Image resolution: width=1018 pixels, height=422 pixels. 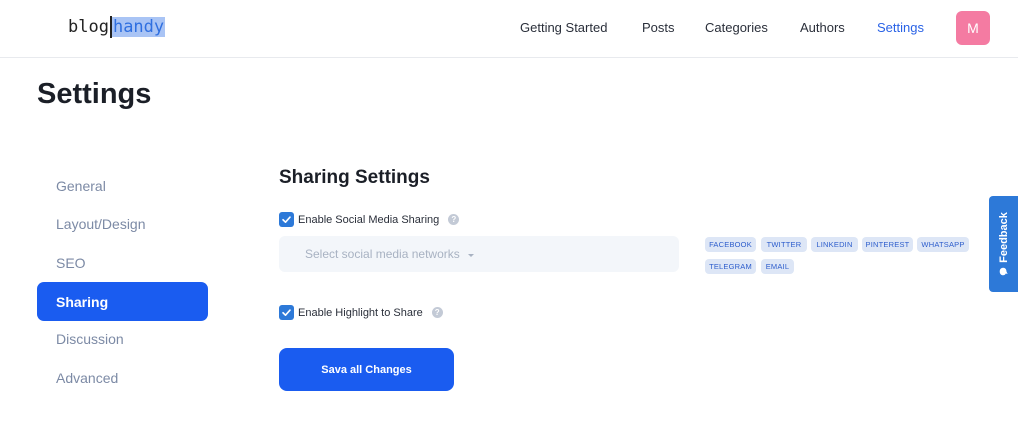 I want to click on sidebar-item-label: General, so click(x=81, y=185).